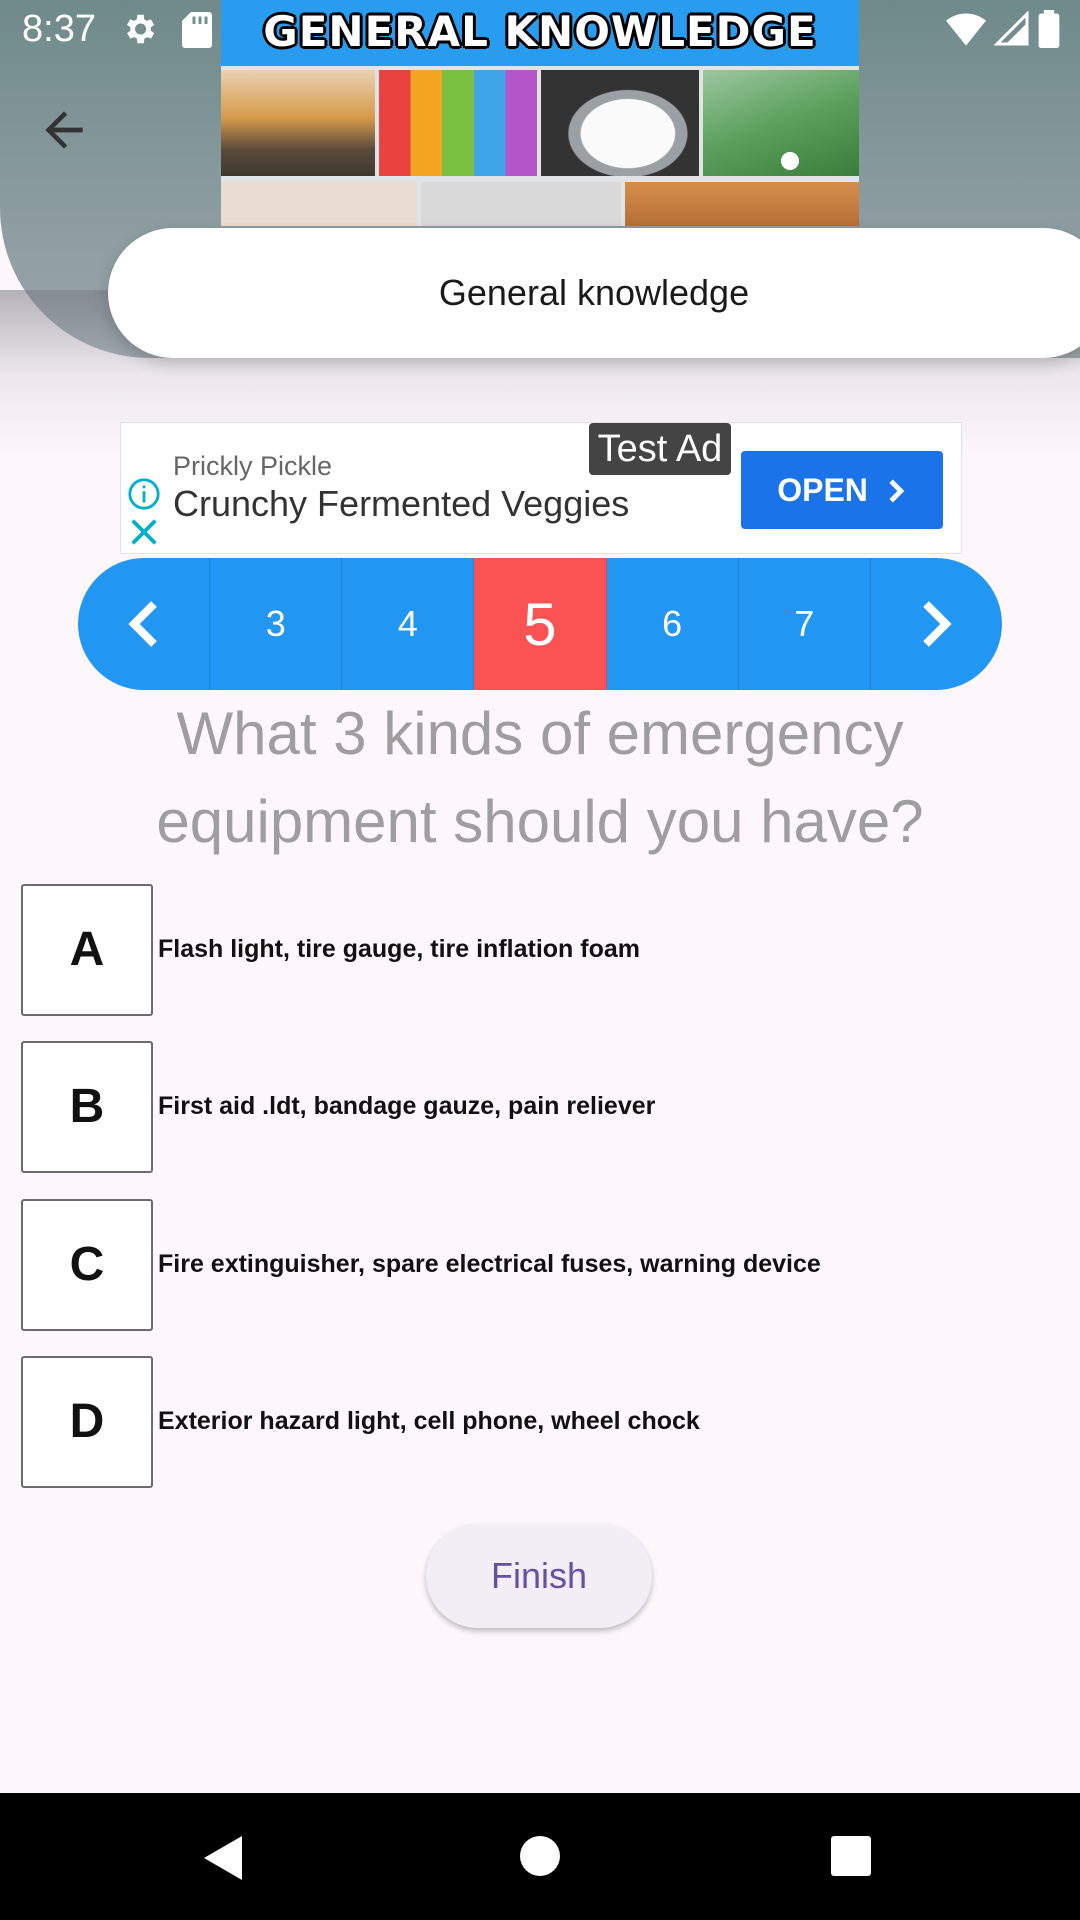 This screenshot has width=1080, height=1920. I want to click on banner-tile-keyboard, so click(458, 123).